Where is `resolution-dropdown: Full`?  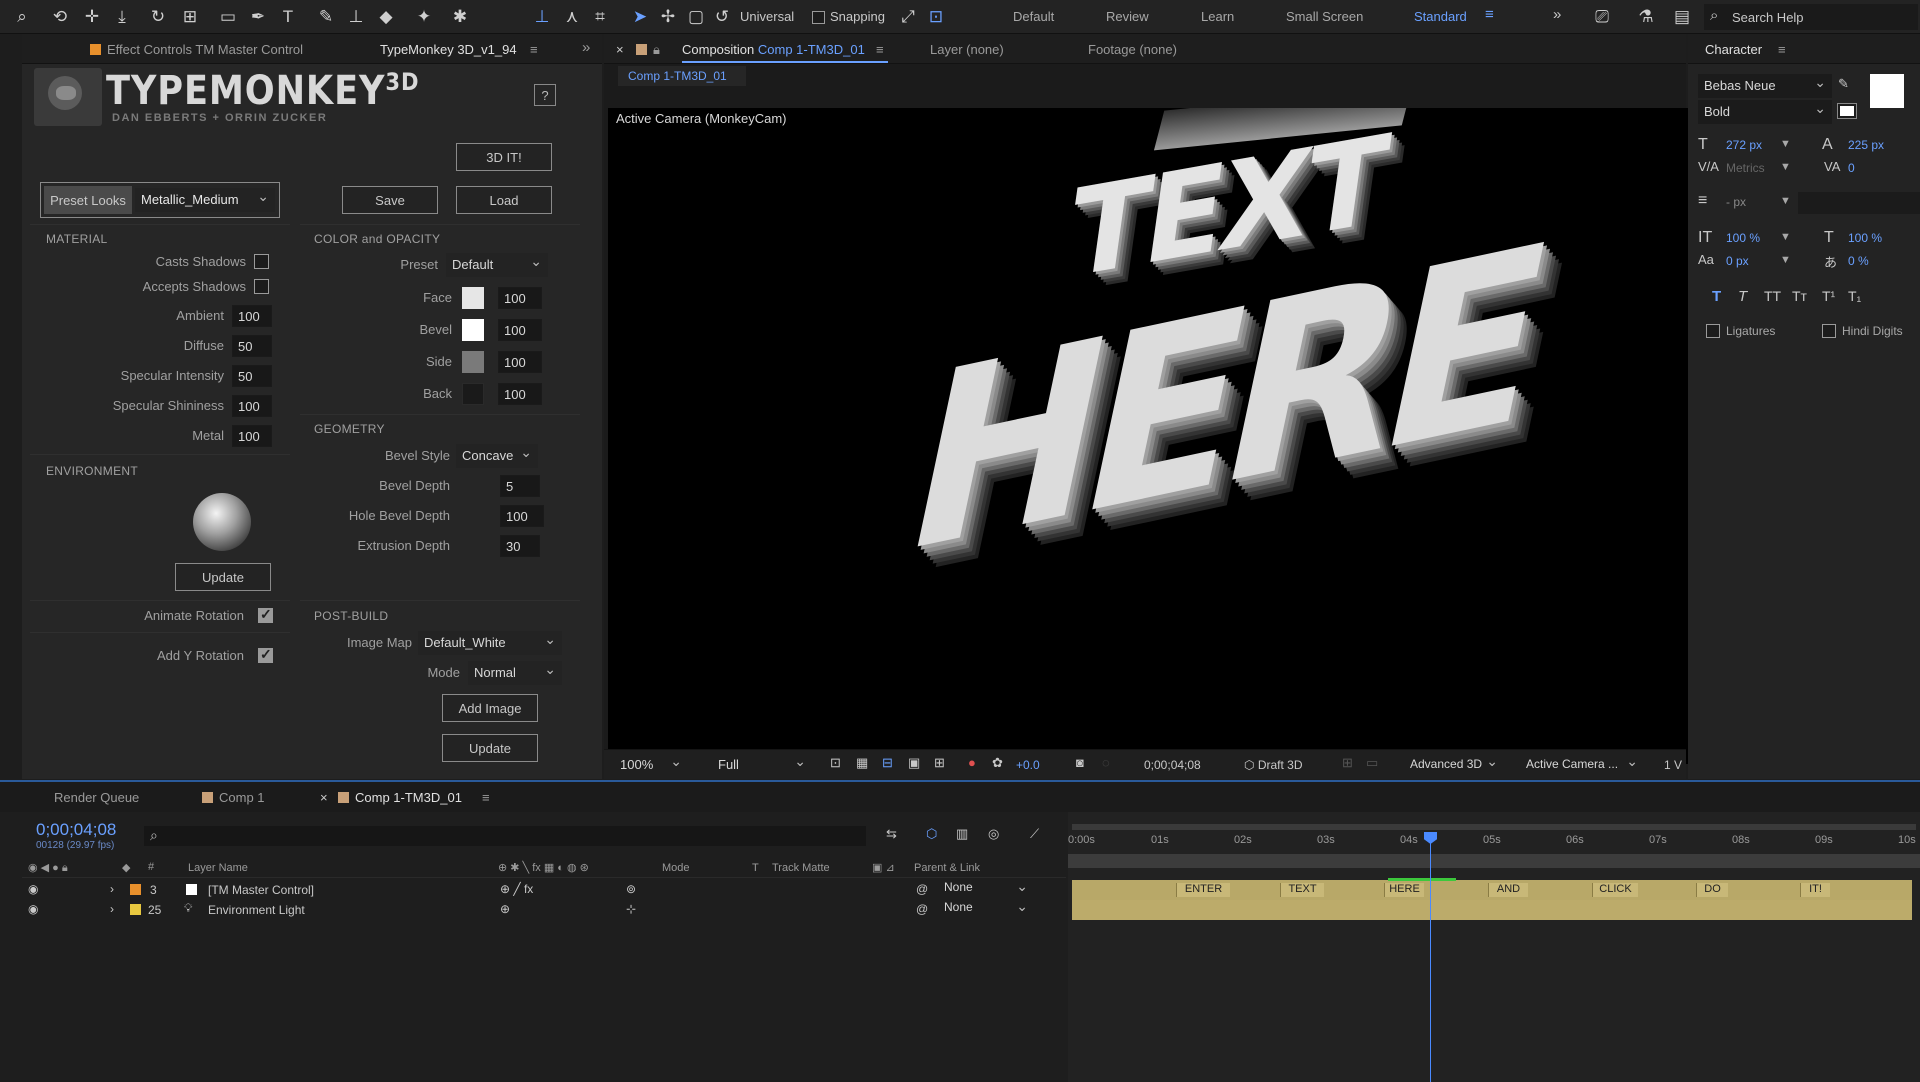
resolution-dropdown: Full is located at coordinates (762, 765).